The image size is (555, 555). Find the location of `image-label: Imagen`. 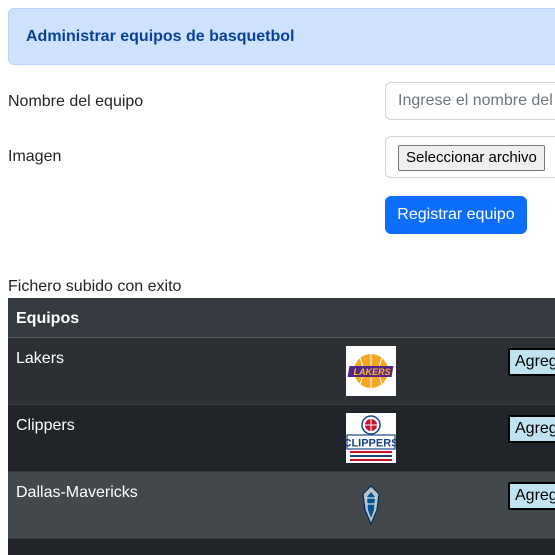

image-label: Imagen is located at coordinates (35, 156).